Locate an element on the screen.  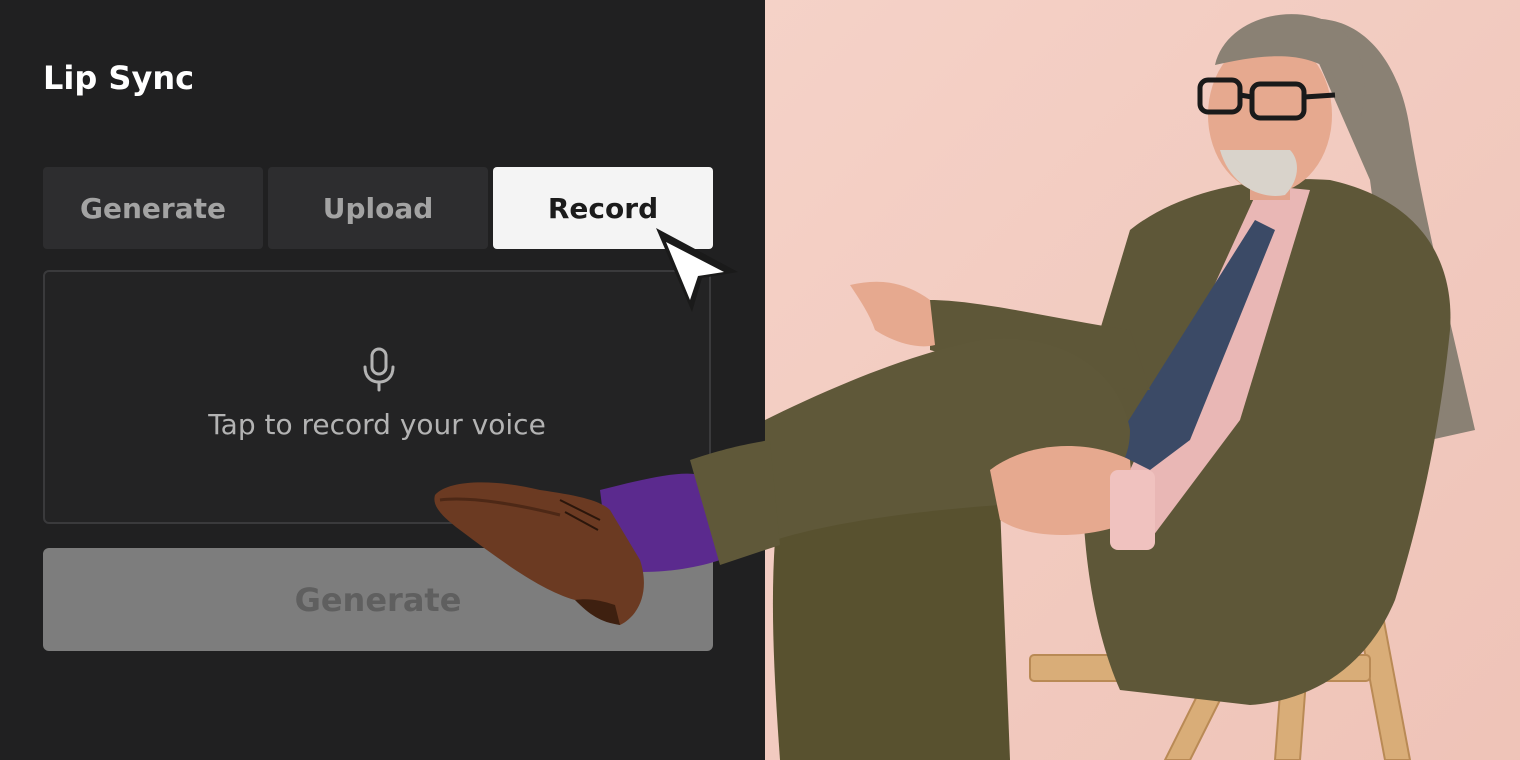
generate-button: Generate is located at coordinates (378, 599).